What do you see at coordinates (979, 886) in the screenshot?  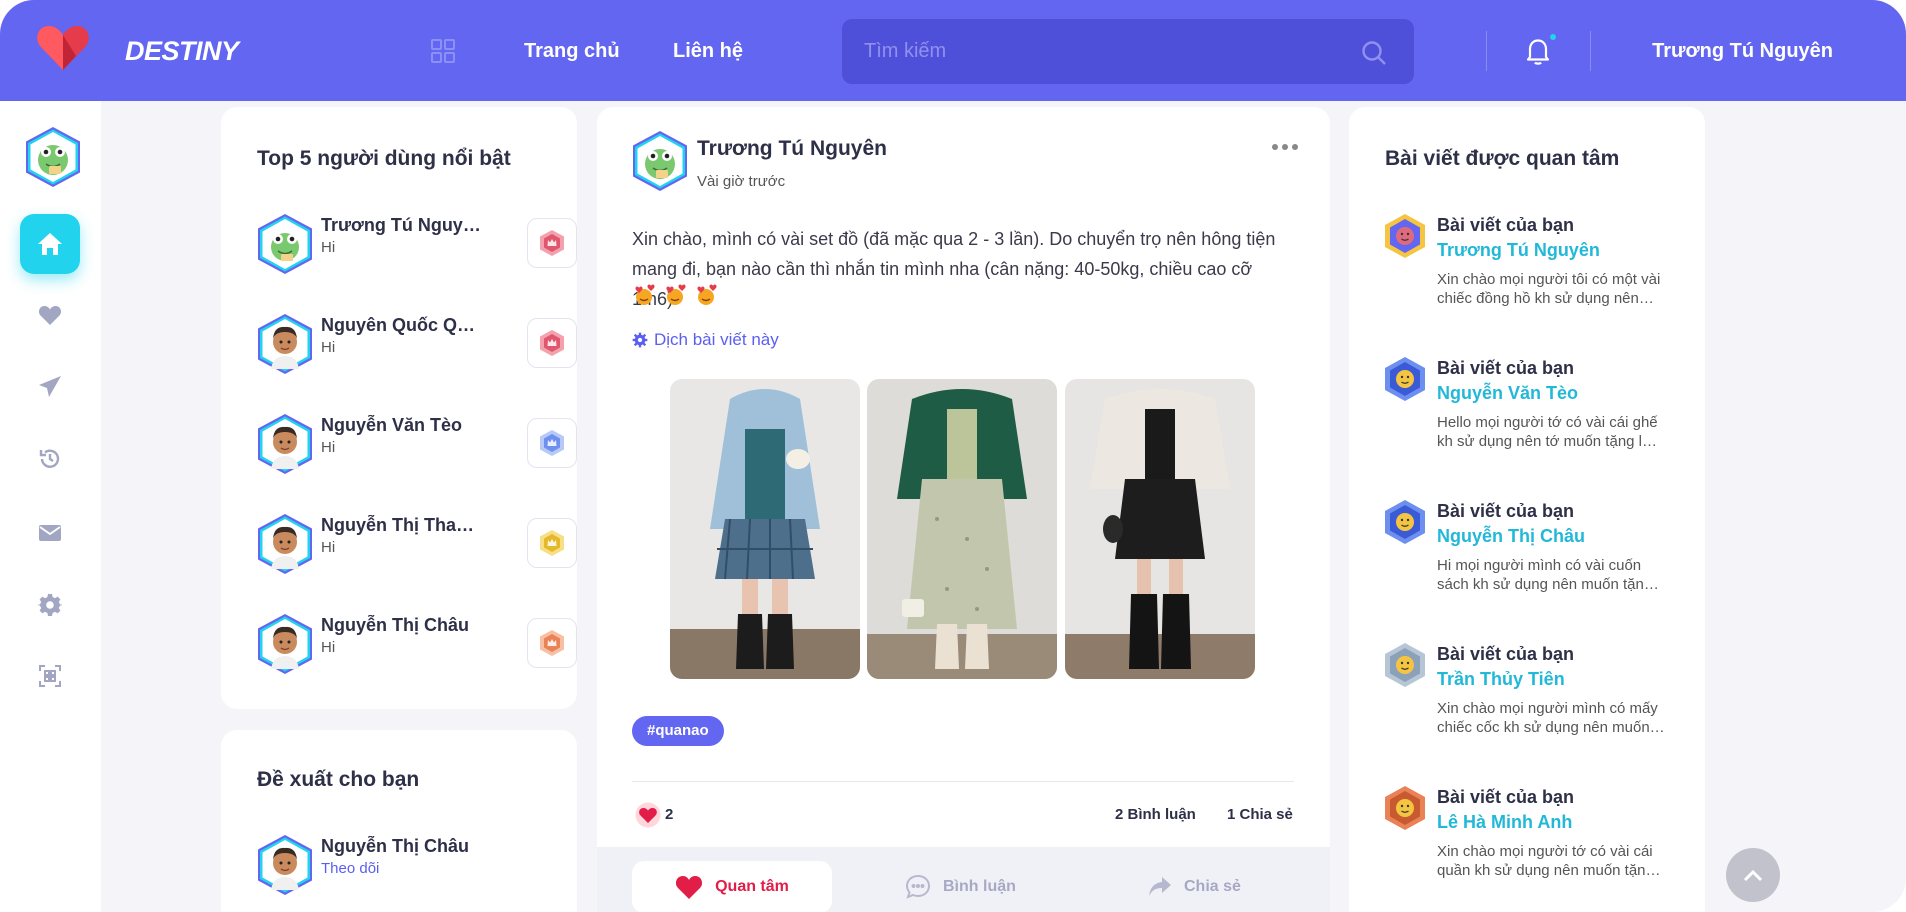 I see `comment-button-label: Bình luận` at bounding box center [979, 886].